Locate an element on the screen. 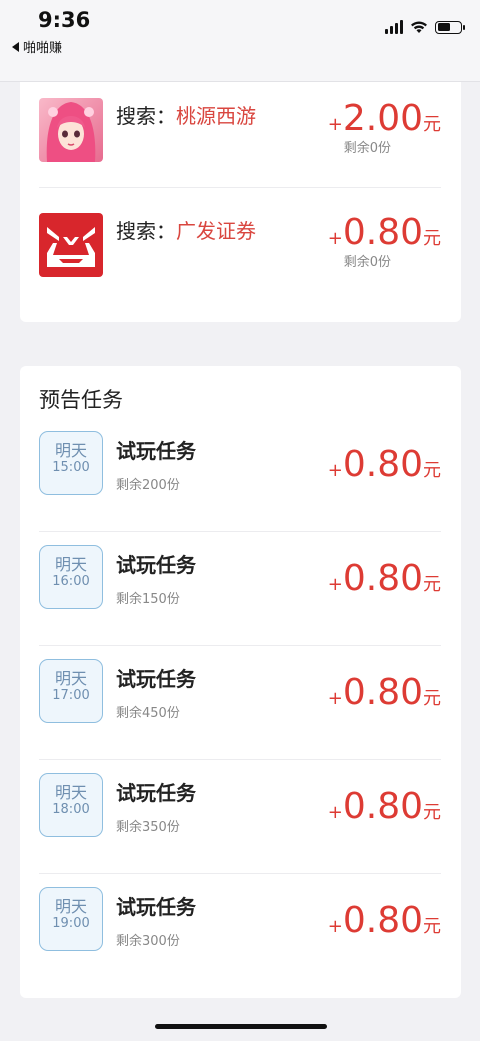  row-divider is located at coordinates (240, 187).